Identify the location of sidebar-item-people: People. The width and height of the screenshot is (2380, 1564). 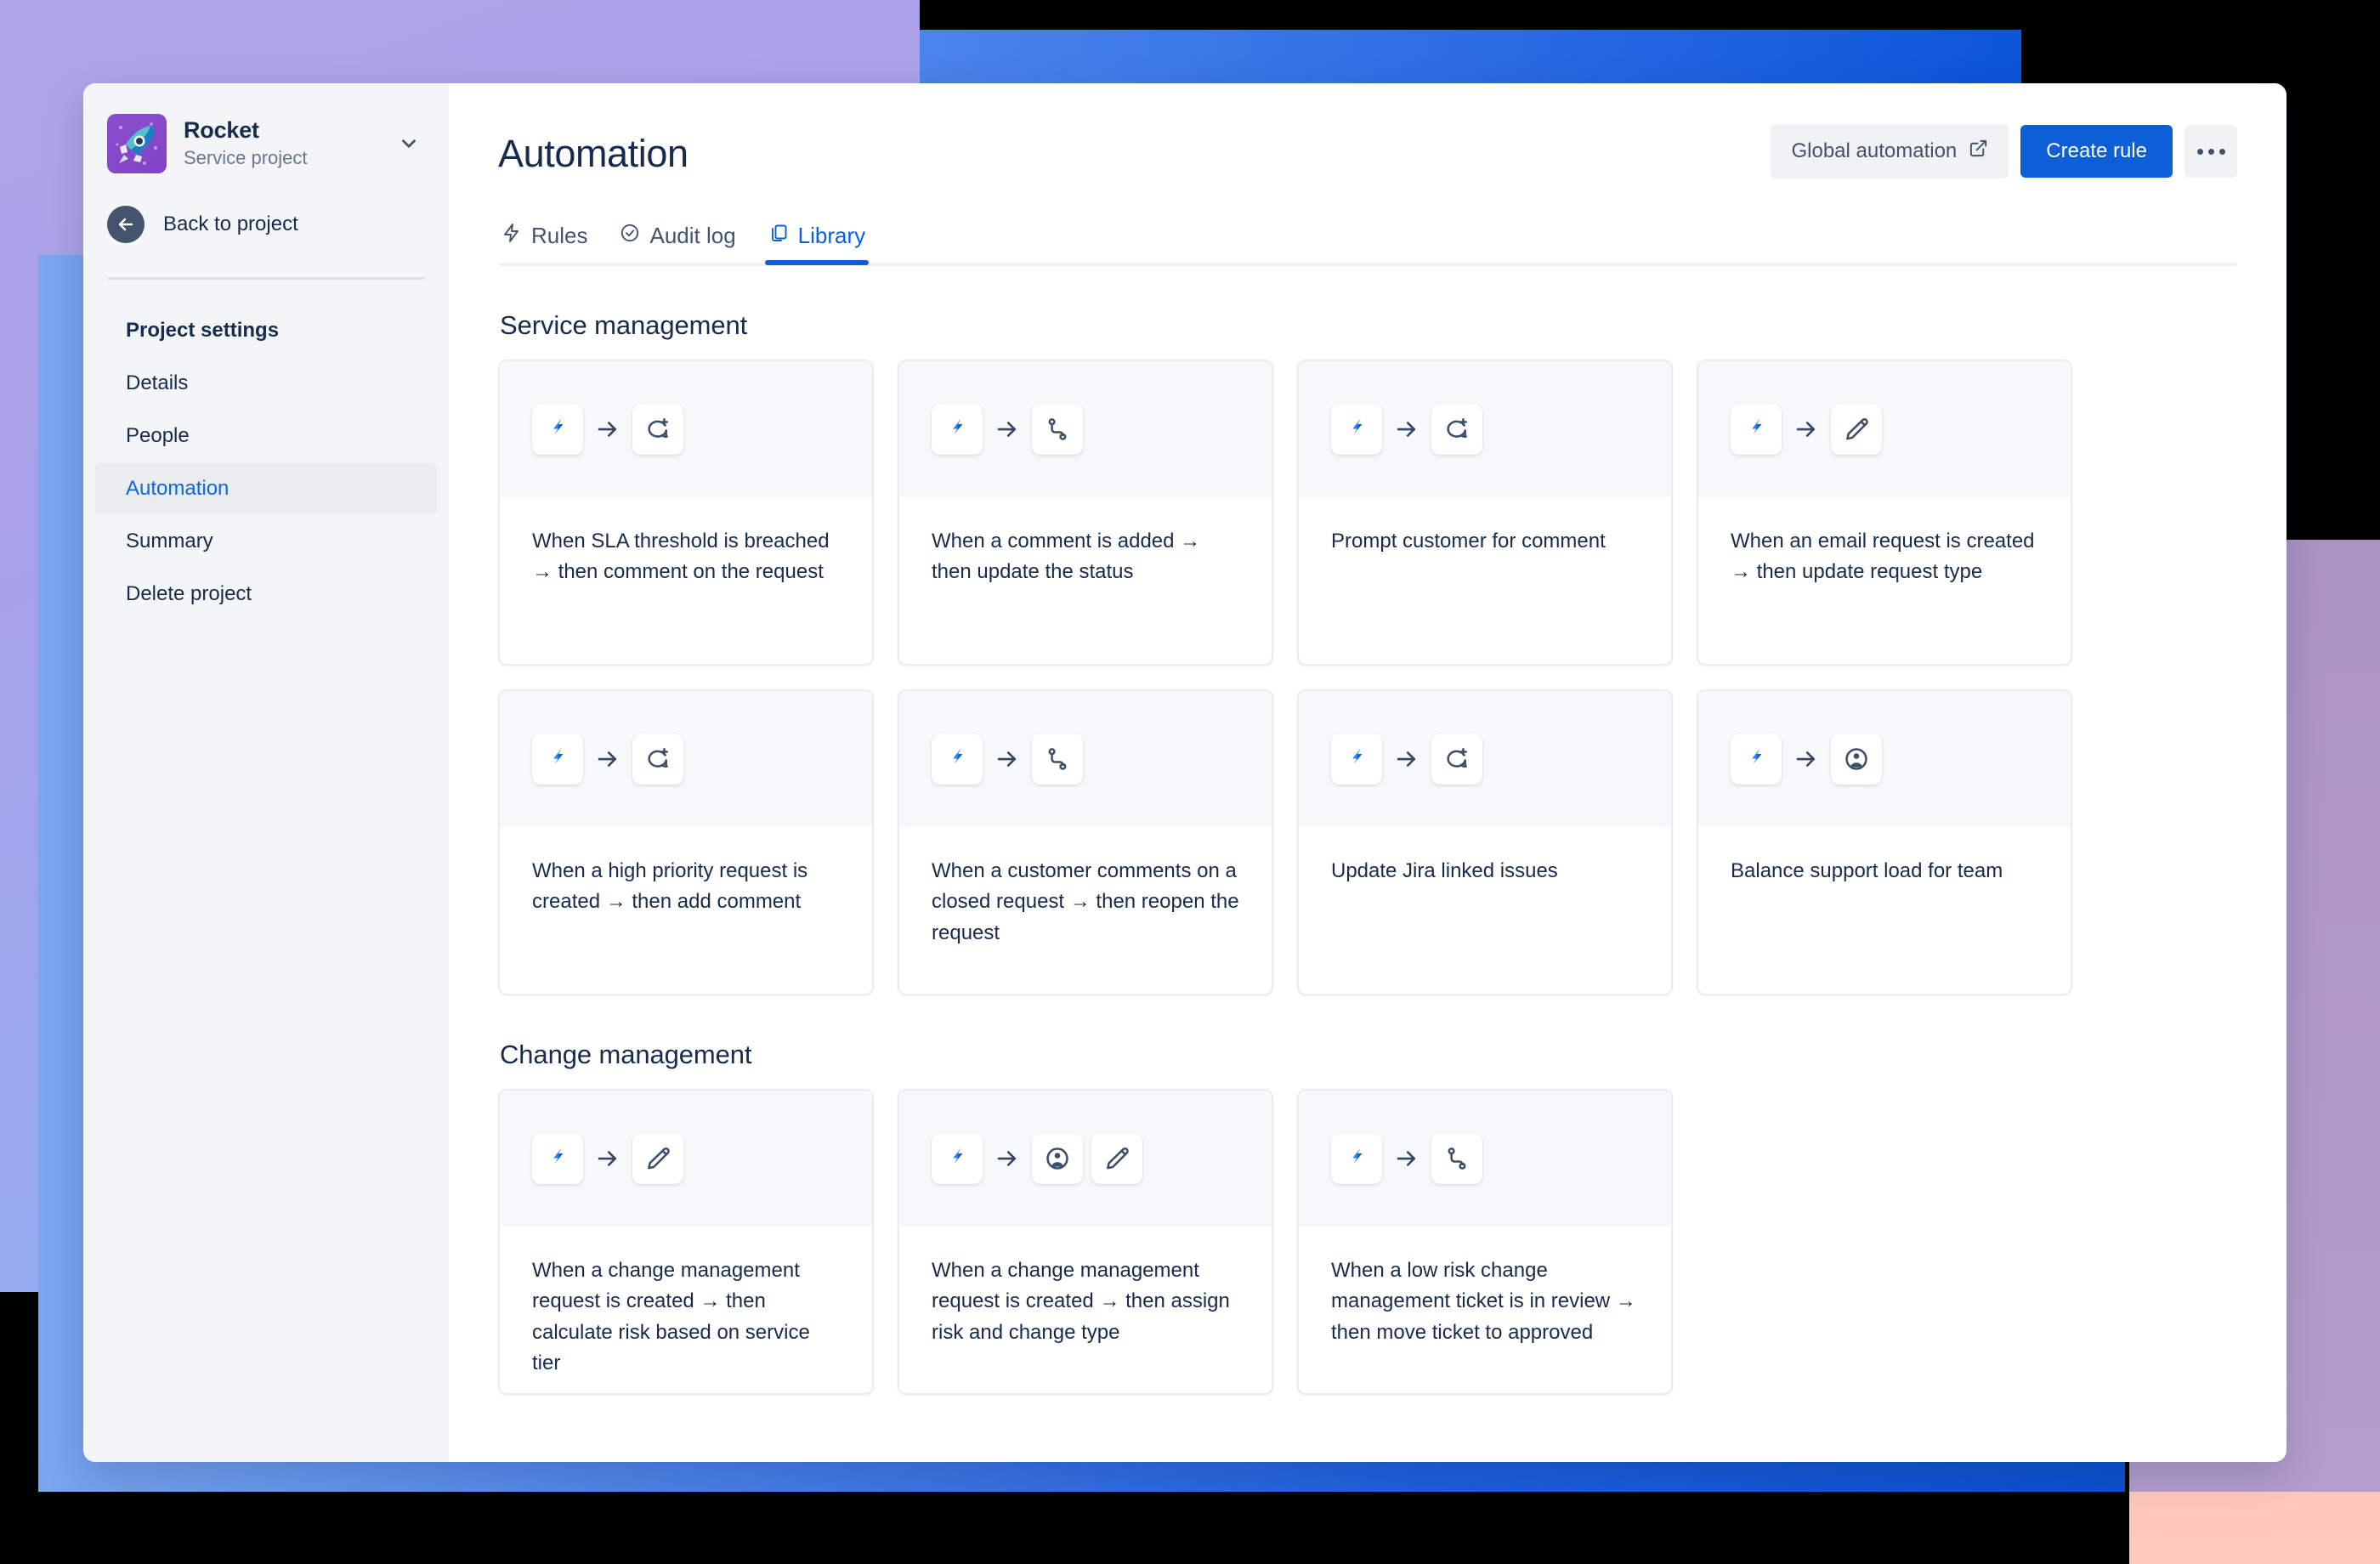
(266, 436).